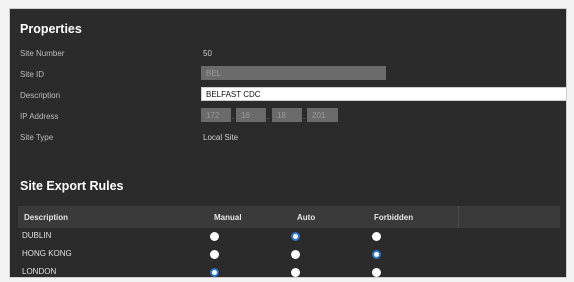  What do you see at coordinates (37, 137) in the screenshot?
I see `site-type-label: Site Type` at bounding box center [37, 137].